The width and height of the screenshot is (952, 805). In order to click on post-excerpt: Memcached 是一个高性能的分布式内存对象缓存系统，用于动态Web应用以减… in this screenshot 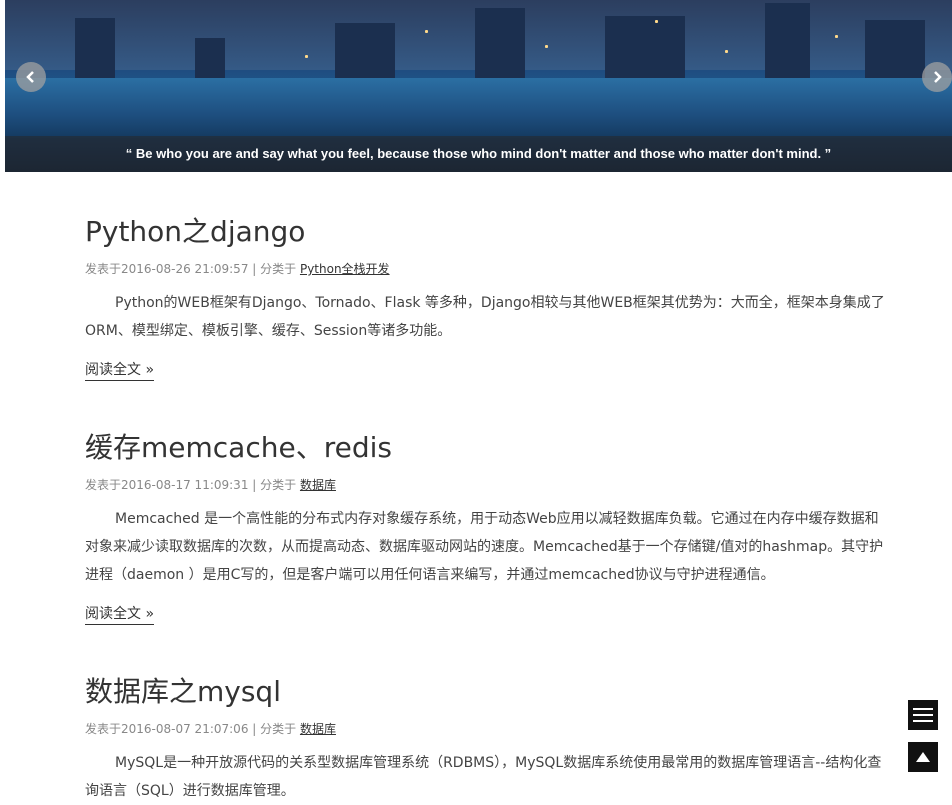, I will do `click(484, 547)`.